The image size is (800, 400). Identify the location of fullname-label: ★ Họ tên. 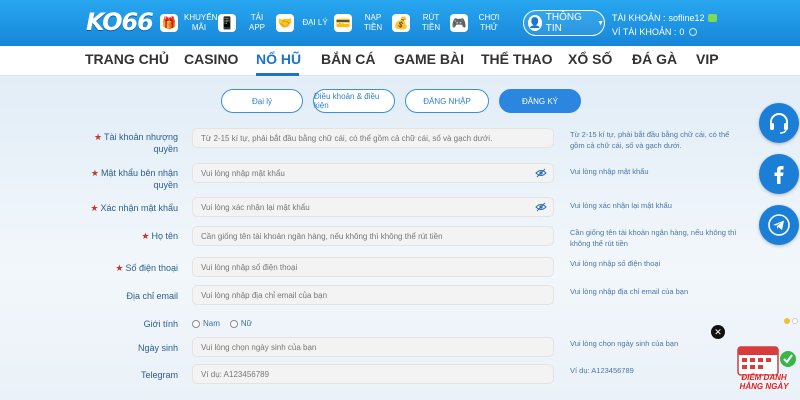
(123, 236).